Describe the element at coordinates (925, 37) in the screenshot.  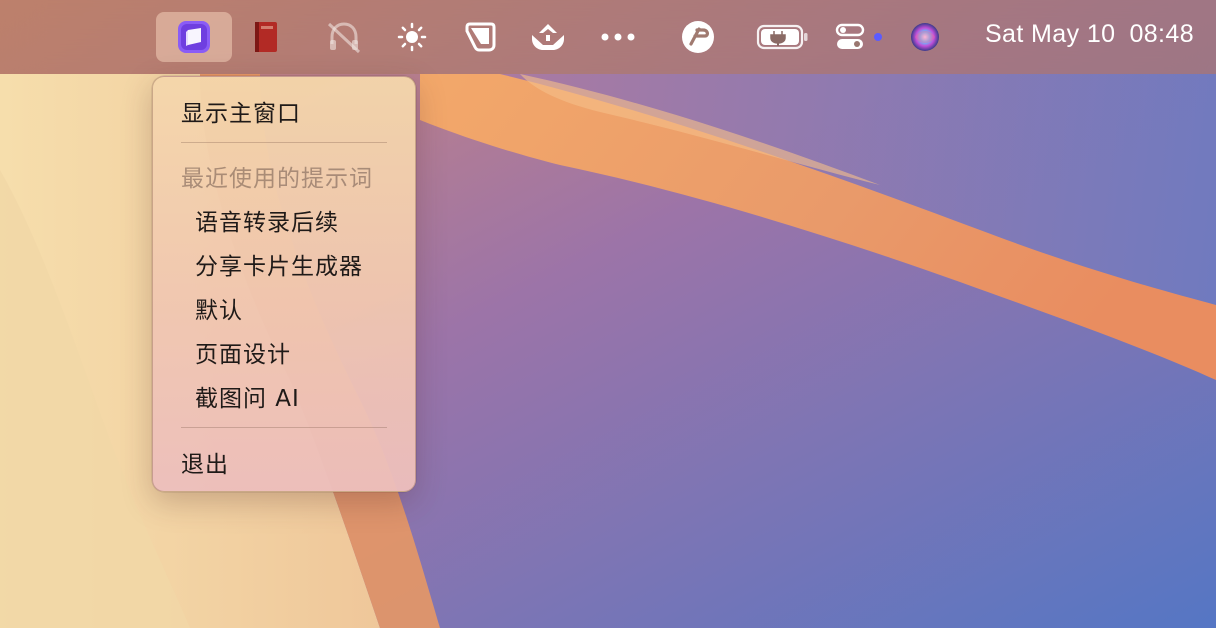
I see `siri-icon` at that location.